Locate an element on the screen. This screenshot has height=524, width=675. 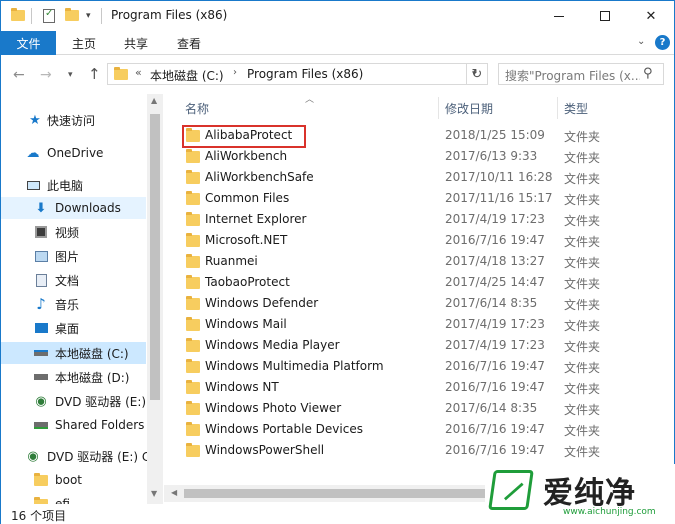
maximize-button is located at coordinates (605, 16).